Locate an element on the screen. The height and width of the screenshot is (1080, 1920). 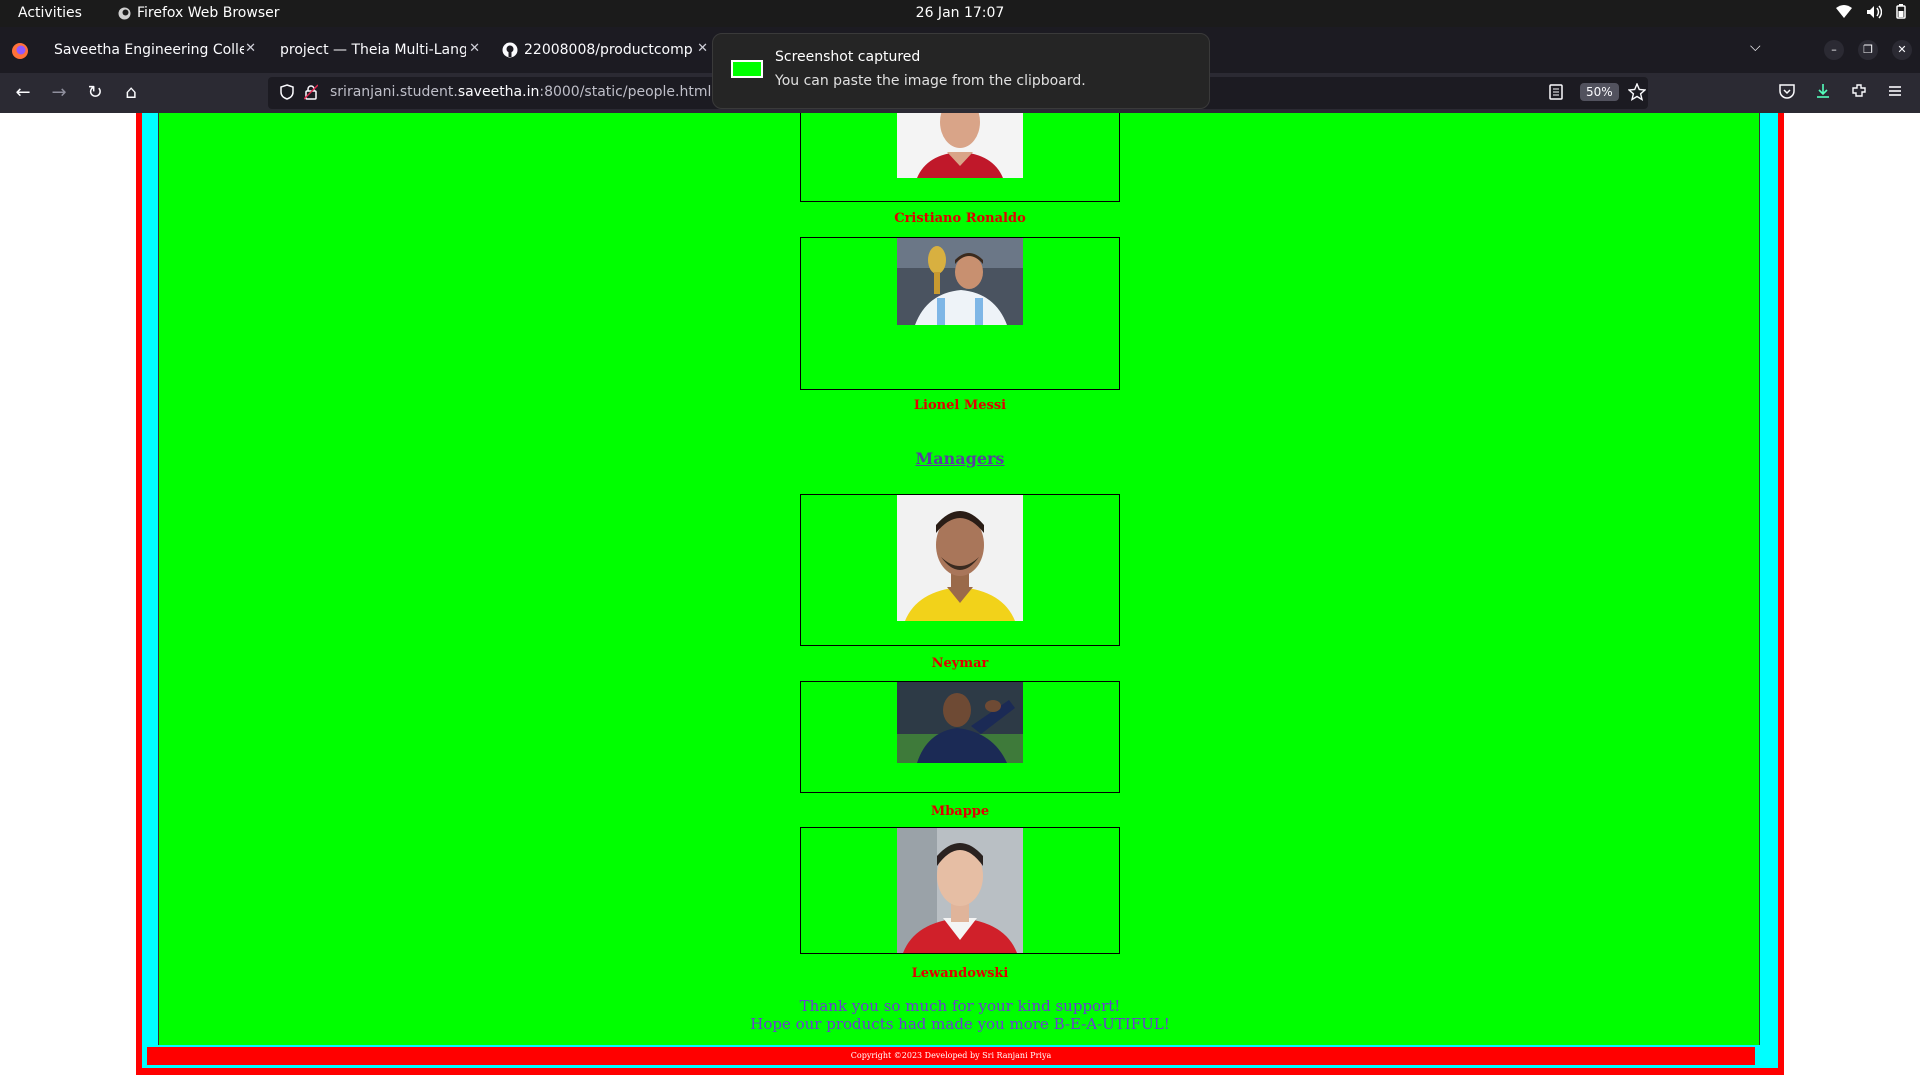
player-name: Lionel Messi is located at coordinates (960, 405).